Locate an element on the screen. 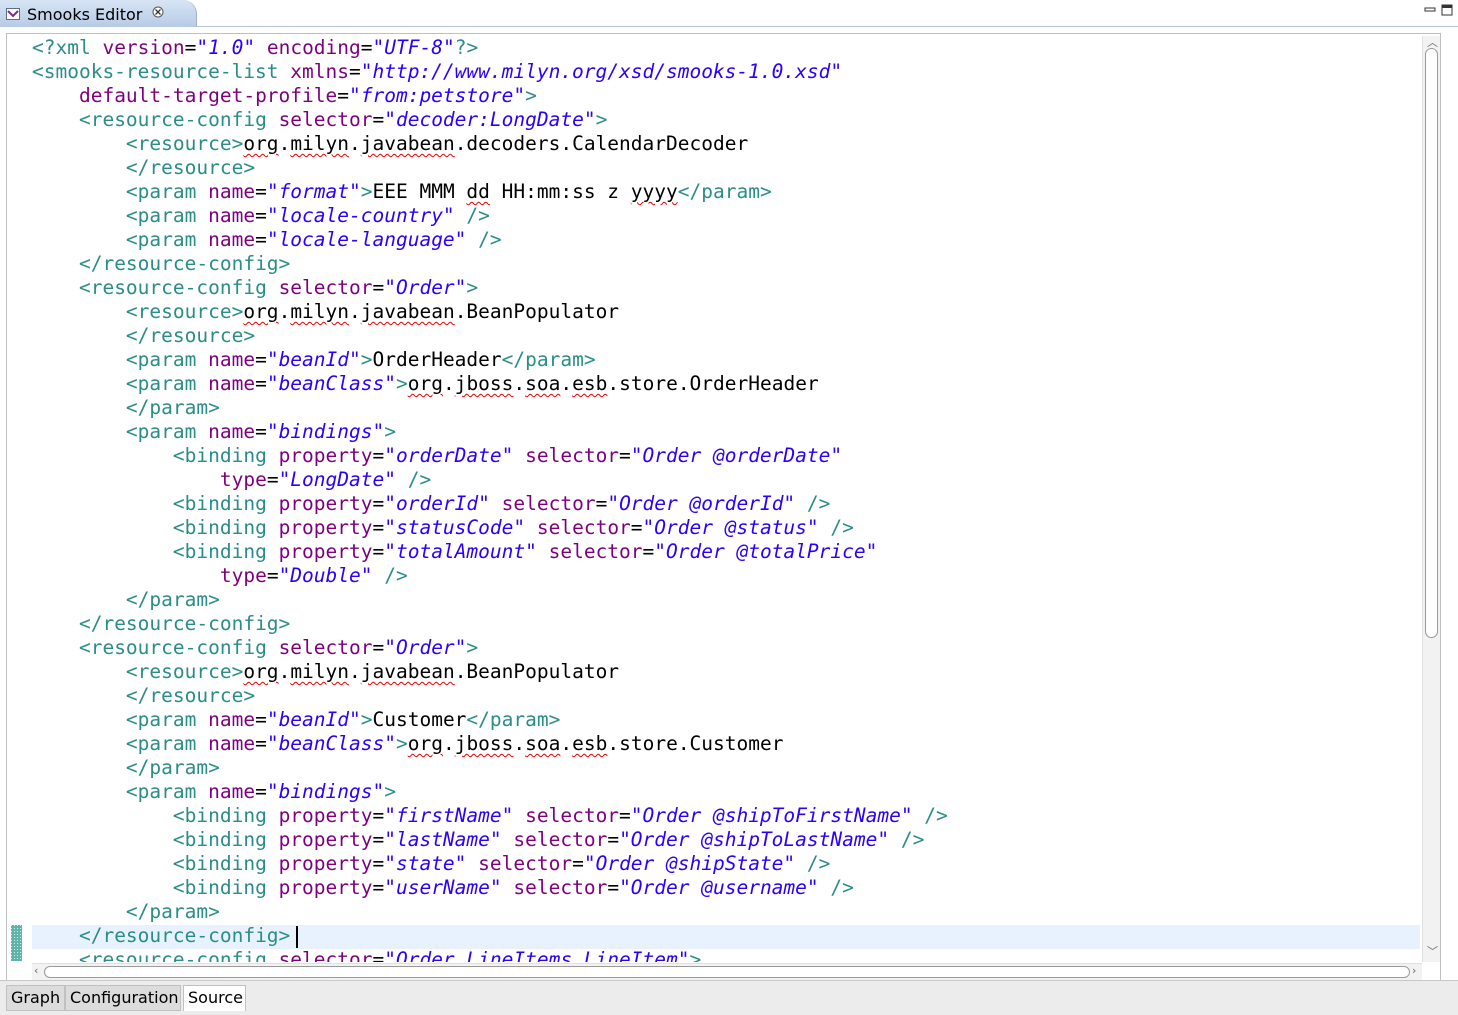 The width and height of the screenshot is (1458, 1015). code-line: default-target-profile="from:petstore"> is located at coordinates (284, 96).